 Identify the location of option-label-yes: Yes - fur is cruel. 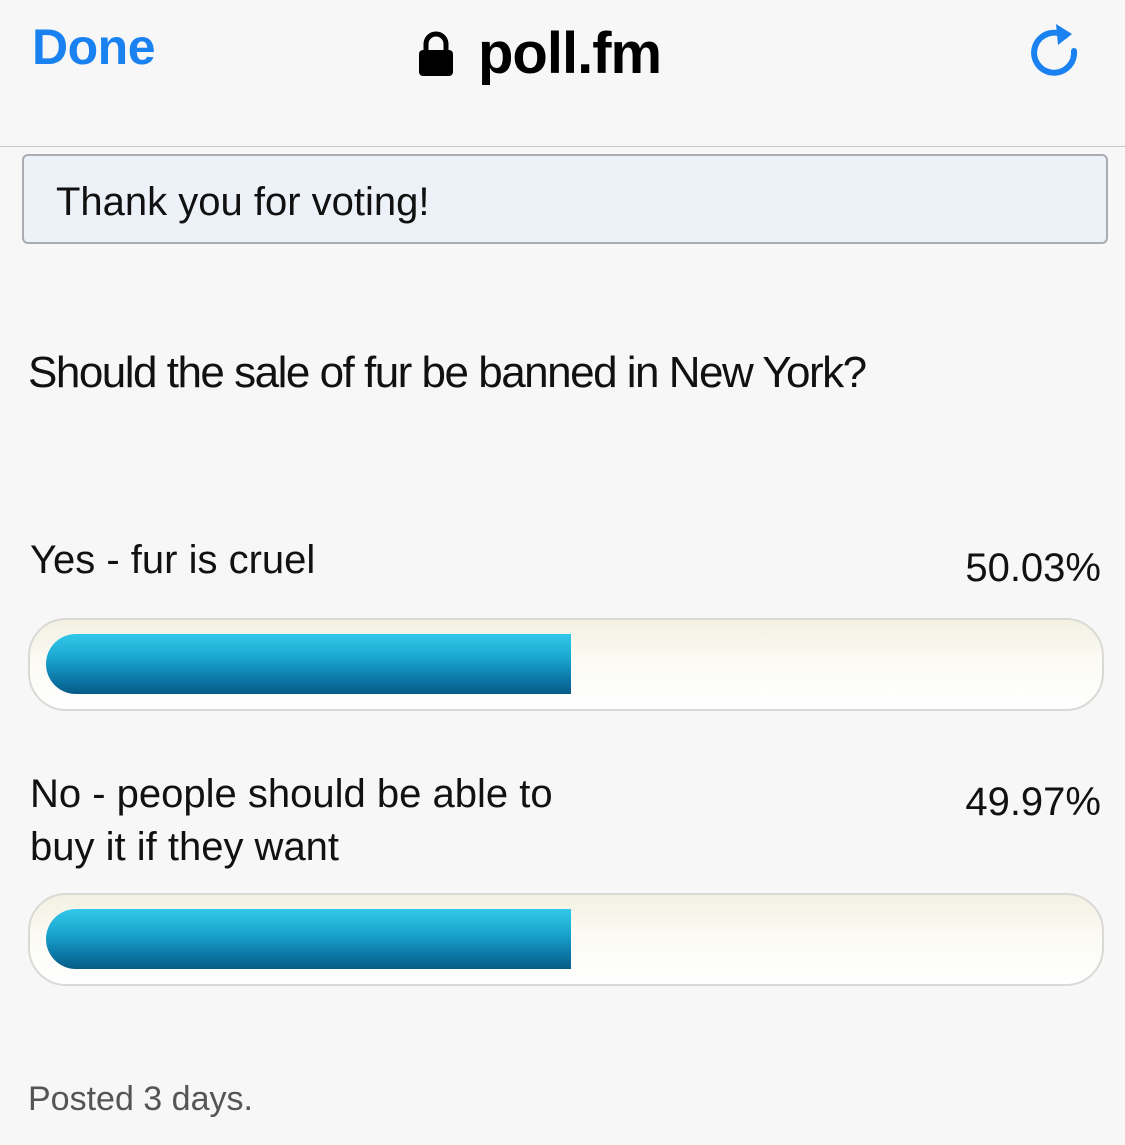
(173, 560).